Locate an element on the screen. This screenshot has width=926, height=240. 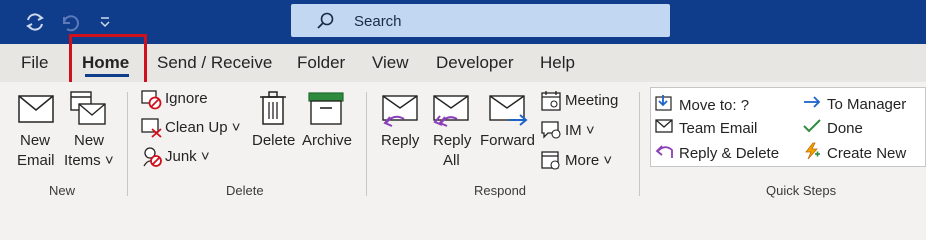
quick-step-done: Done is located at coordinates (833, 128).